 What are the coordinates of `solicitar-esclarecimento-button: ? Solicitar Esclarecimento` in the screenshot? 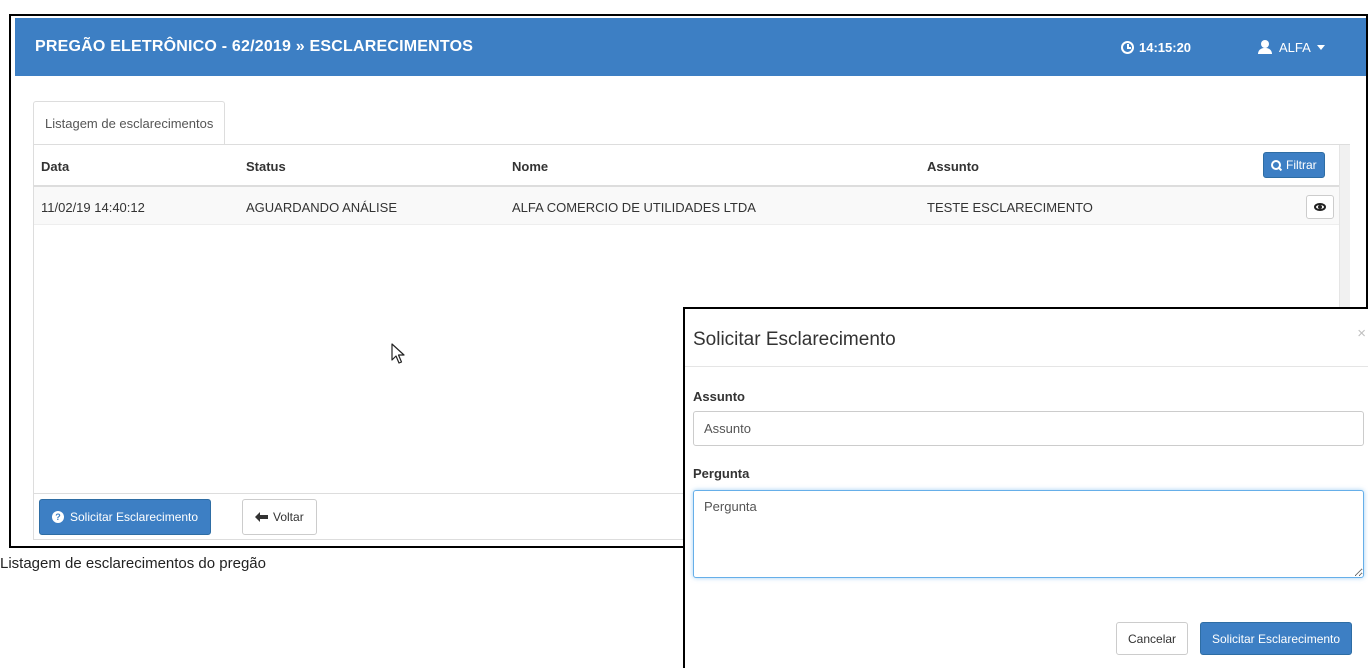 It's located at (125, 517).